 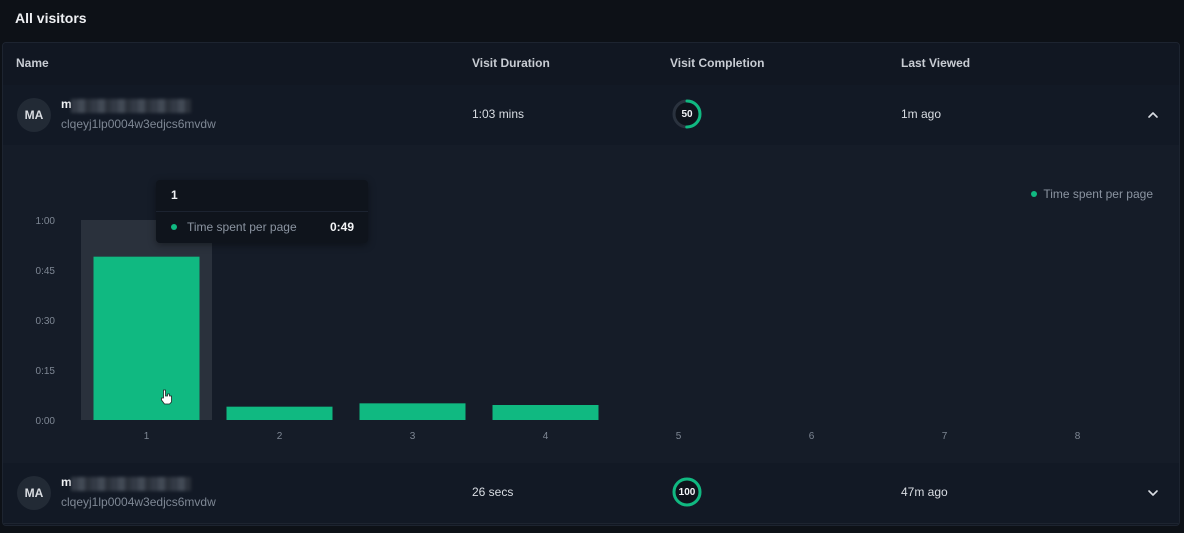 What do you see at coordinates (924, 492) in the screenshot?
I see `last-viewed: 47m ago` at bounding box center [924, 492].